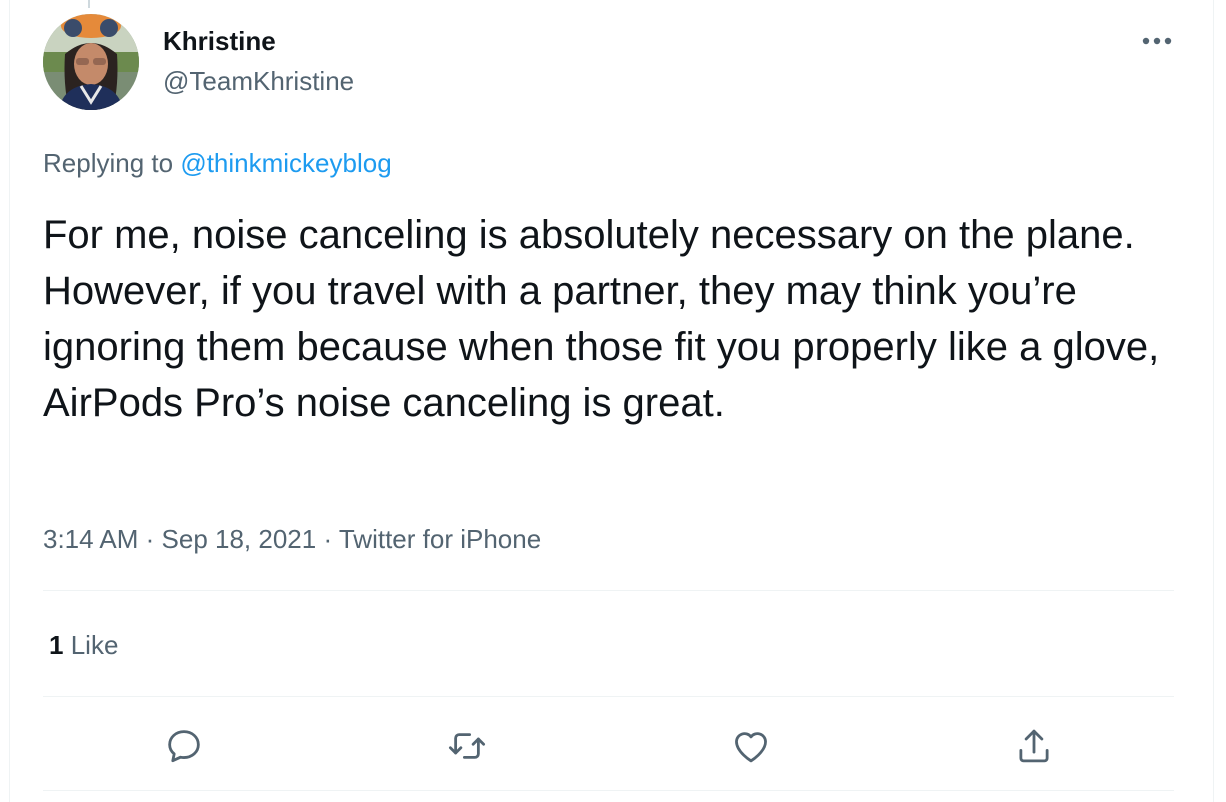  Describe the element at coordinates (239, 539) in the screenshot. I see `tweet-date: Sep 18, 2021` at that location.